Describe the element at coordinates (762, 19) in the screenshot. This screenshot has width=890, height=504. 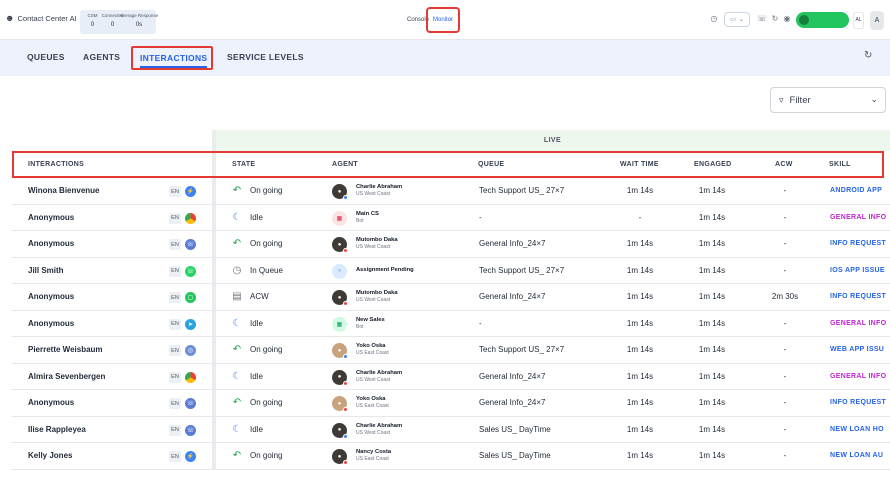
I see `phone-icon: ☏` at that location.